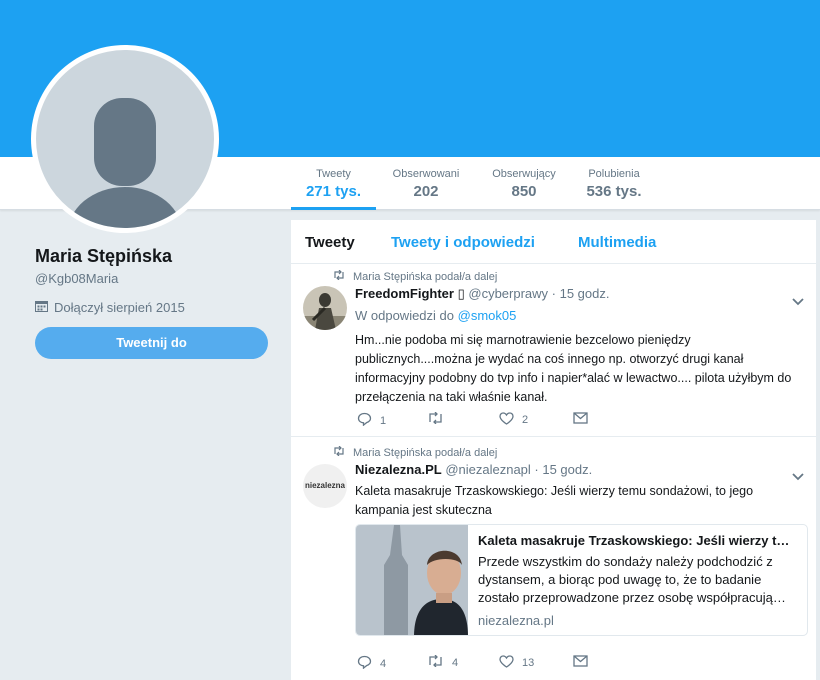  I want to click on avatar-logo-text: niezalezna, so click(324, 485).